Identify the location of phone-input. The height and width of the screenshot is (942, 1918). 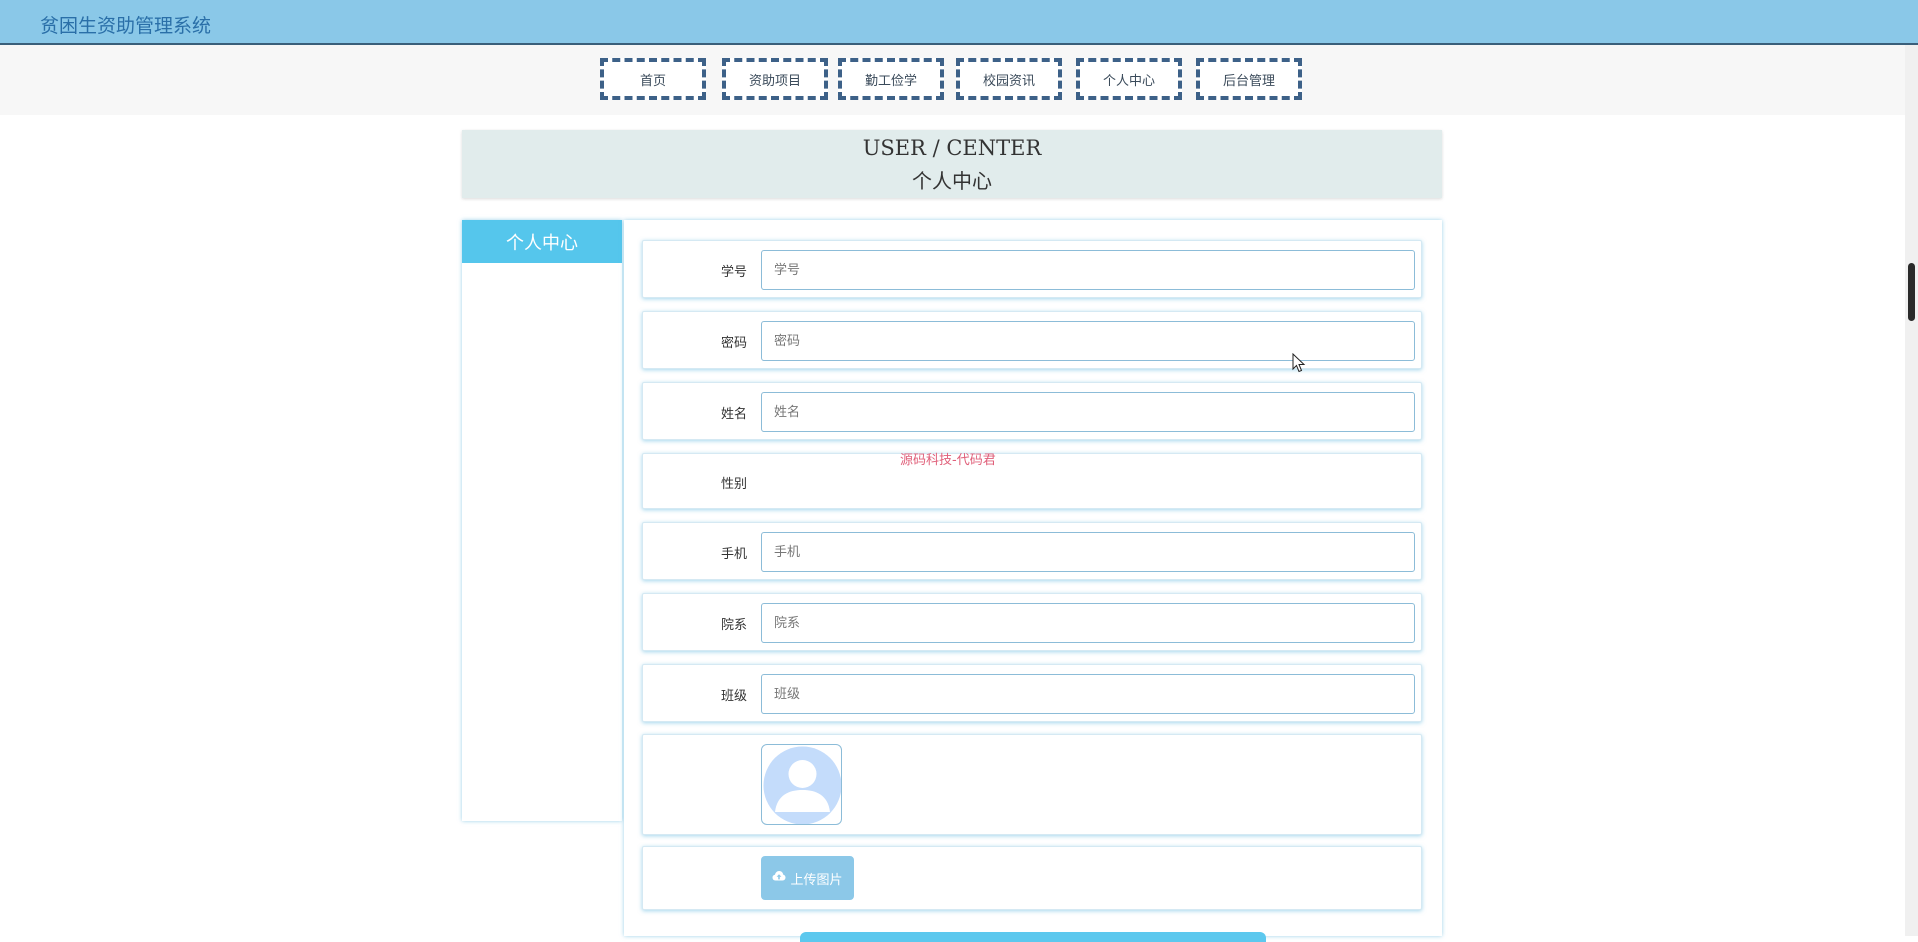
(1088, 552).